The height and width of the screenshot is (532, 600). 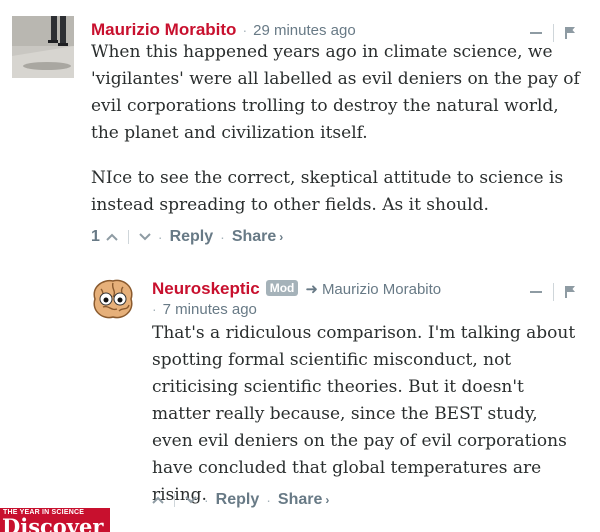 I want to click on discover-logo: THE YEAR IN SCIENCE Discover, so click(x=55, y=520).